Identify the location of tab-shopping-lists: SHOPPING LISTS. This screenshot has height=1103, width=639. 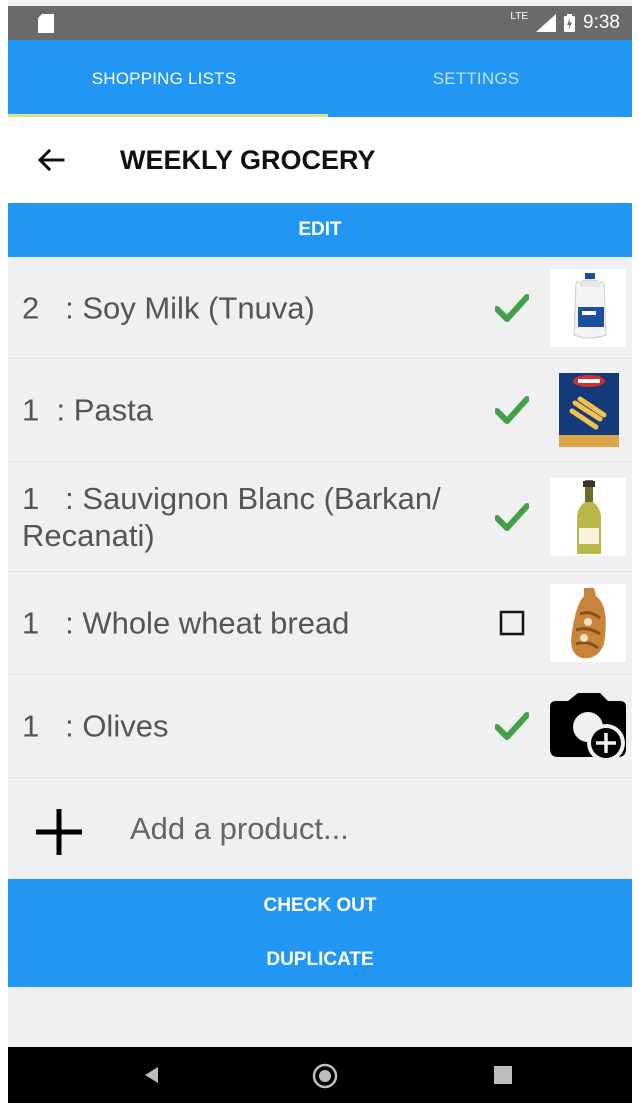
(164, 78).